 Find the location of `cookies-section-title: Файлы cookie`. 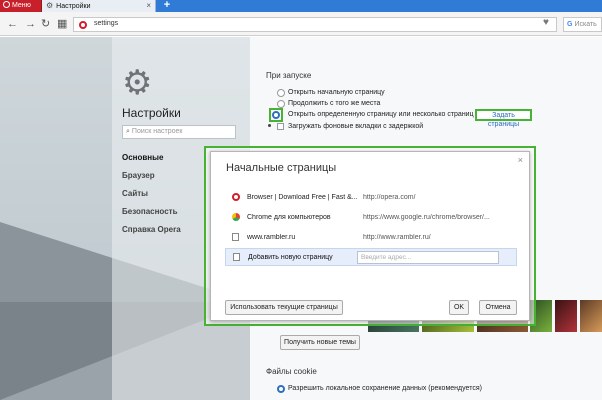

cookies-section-title: Файлы cookie is located at coordinates (291, 371).